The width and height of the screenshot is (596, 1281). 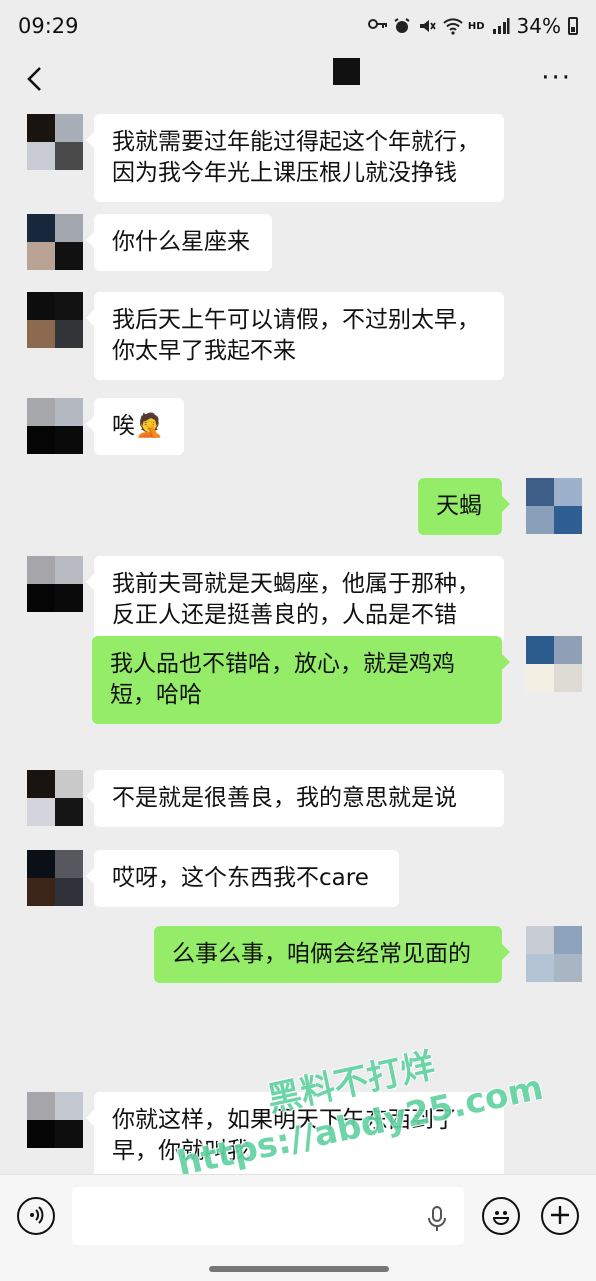 I want to click on message-text-line: 不是就是很善良，我的意思就是说, so click(x=284, y=798).